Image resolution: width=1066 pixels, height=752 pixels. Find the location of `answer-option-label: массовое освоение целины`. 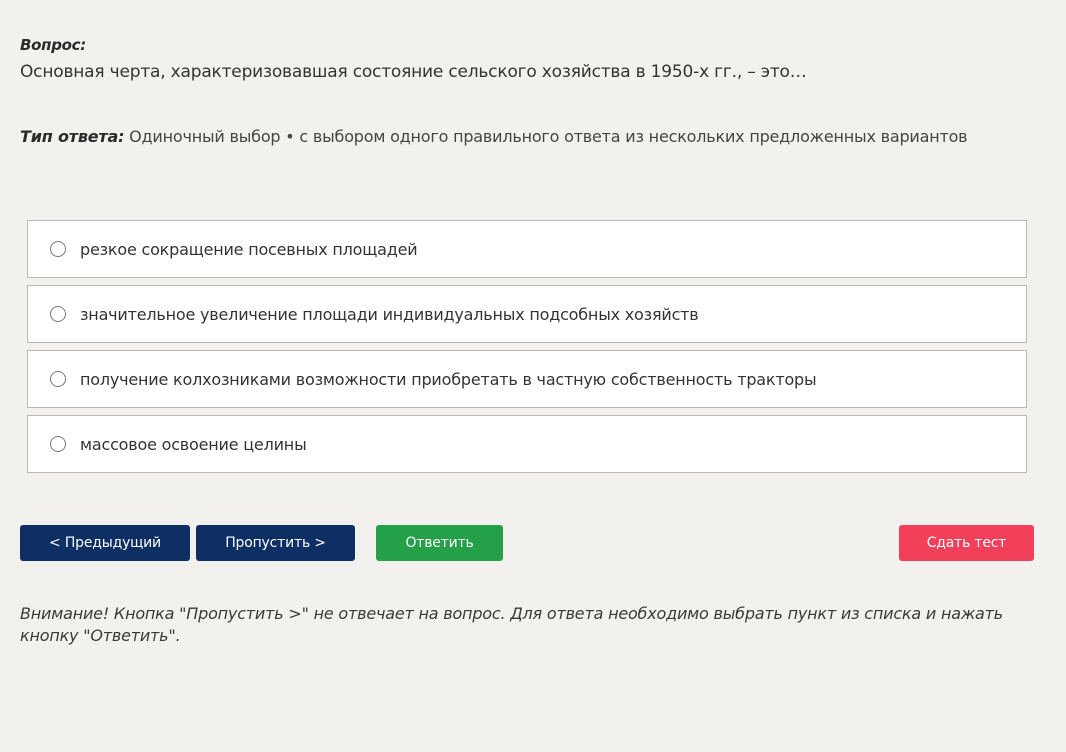

answer-option-label: массовое освоение целины is located at coordinates (193, 444).